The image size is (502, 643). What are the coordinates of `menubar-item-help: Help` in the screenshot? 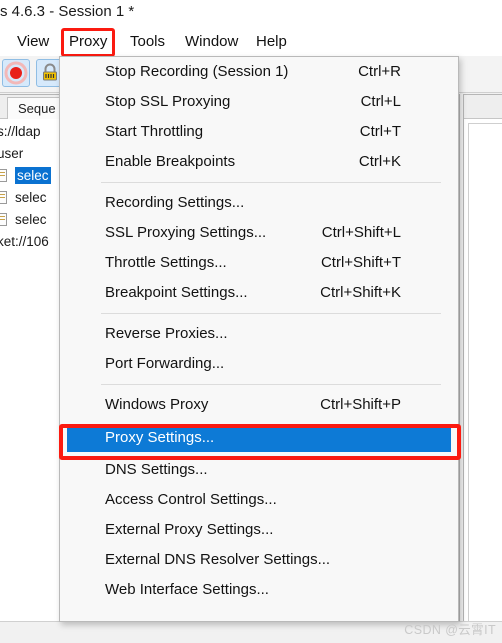 It's located at (271, 41).